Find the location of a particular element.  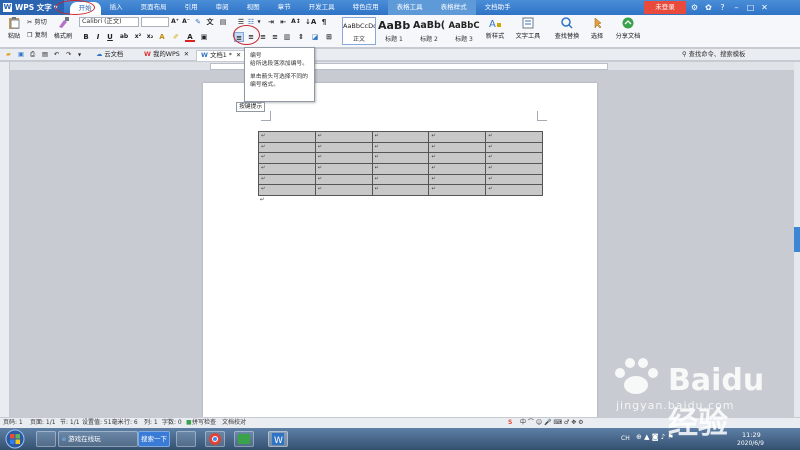

tab-cloud-doc: ☁ 云文档 is located at coordinates (109, 55).